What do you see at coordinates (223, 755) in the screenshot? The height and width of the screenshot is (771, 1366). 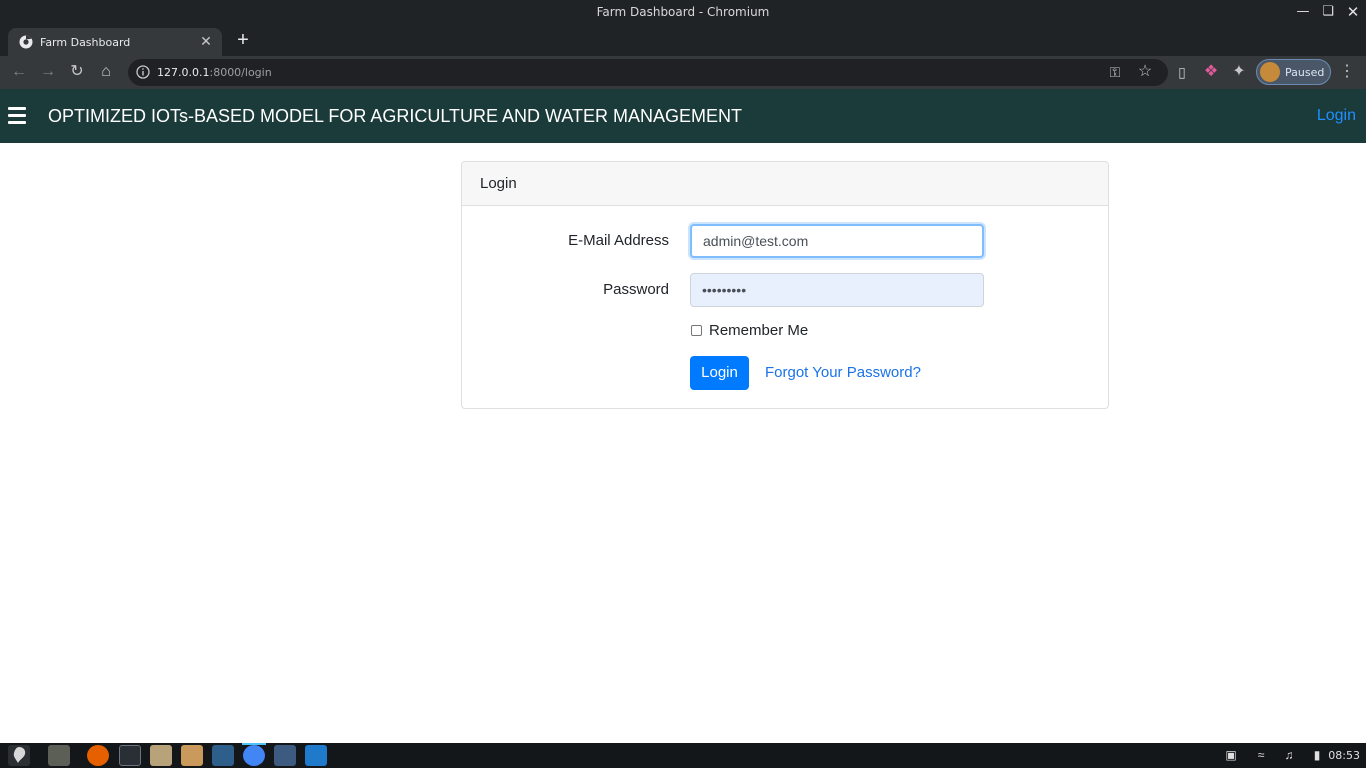 I see `mysql-workbench-icon` at bounding box center [223, 755].